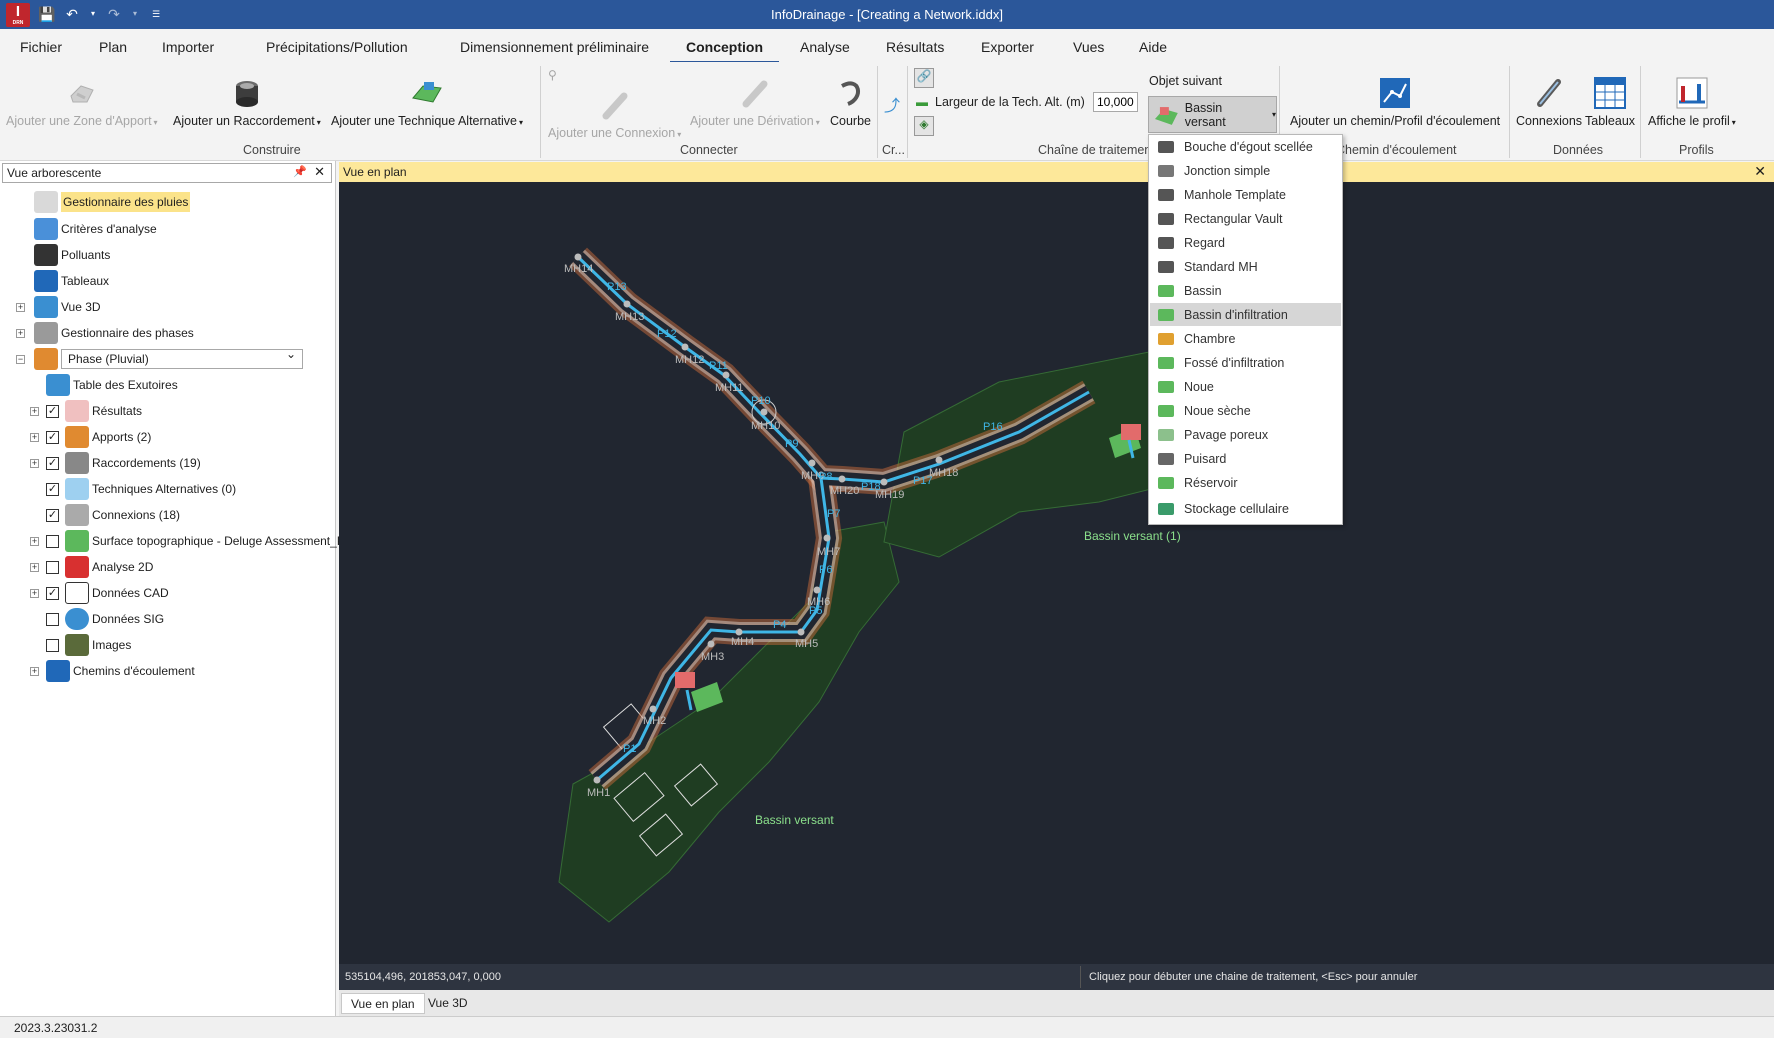  I want to click on connexions-button: Connexions, so click(1549, 102).